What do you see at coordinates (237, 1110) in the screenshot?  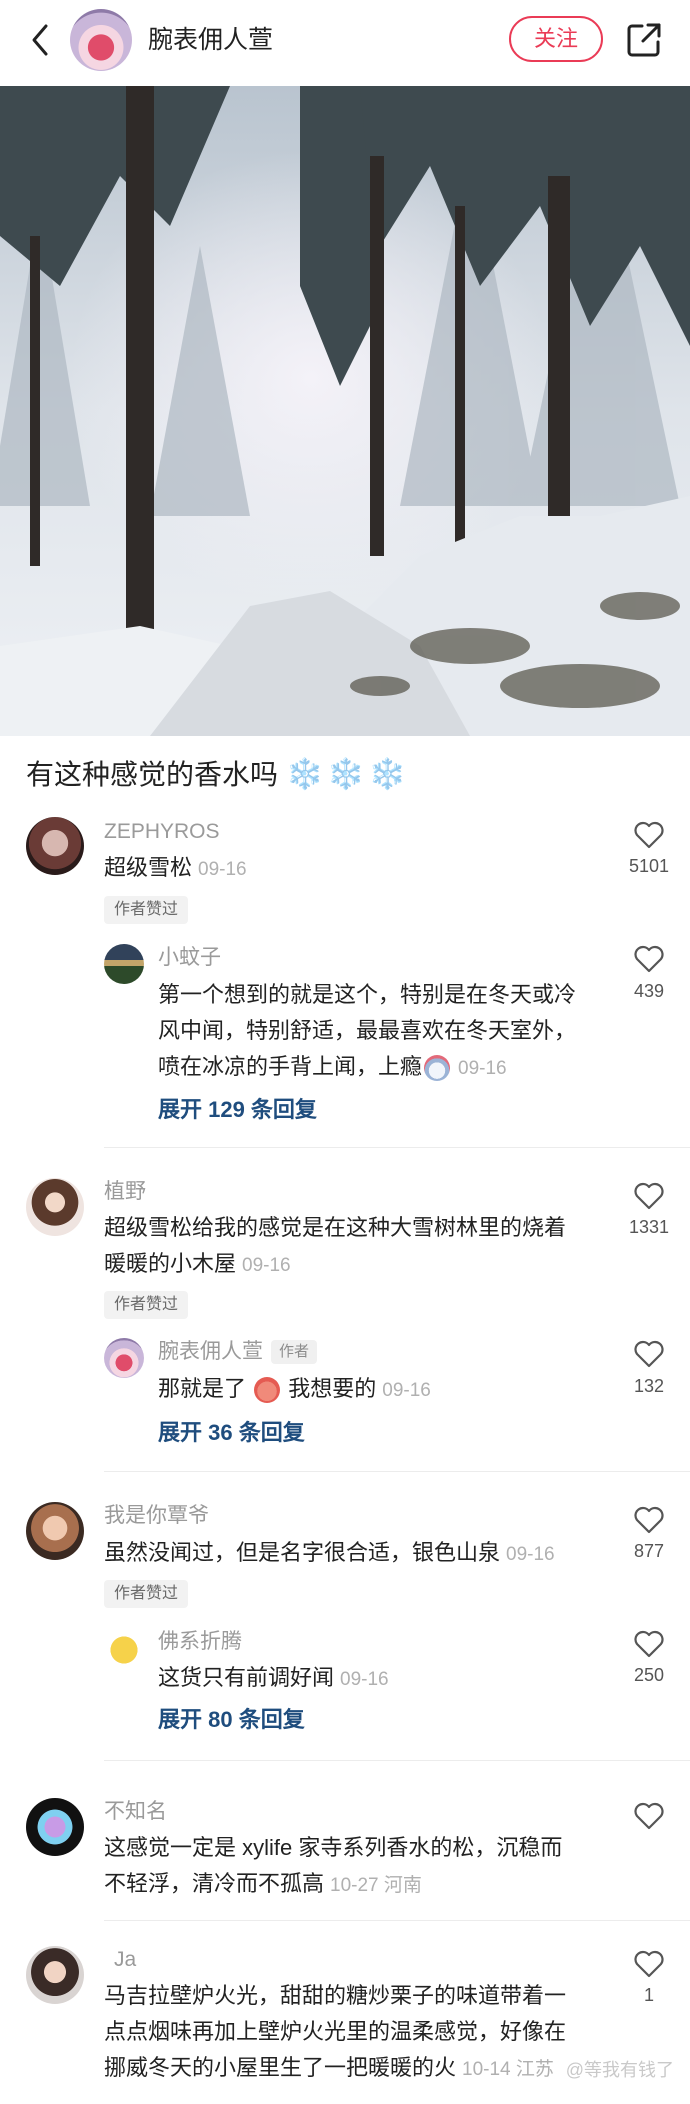 I see `expand-replies-link: 展开 129 条回复` at bounding box center [237, 1110].